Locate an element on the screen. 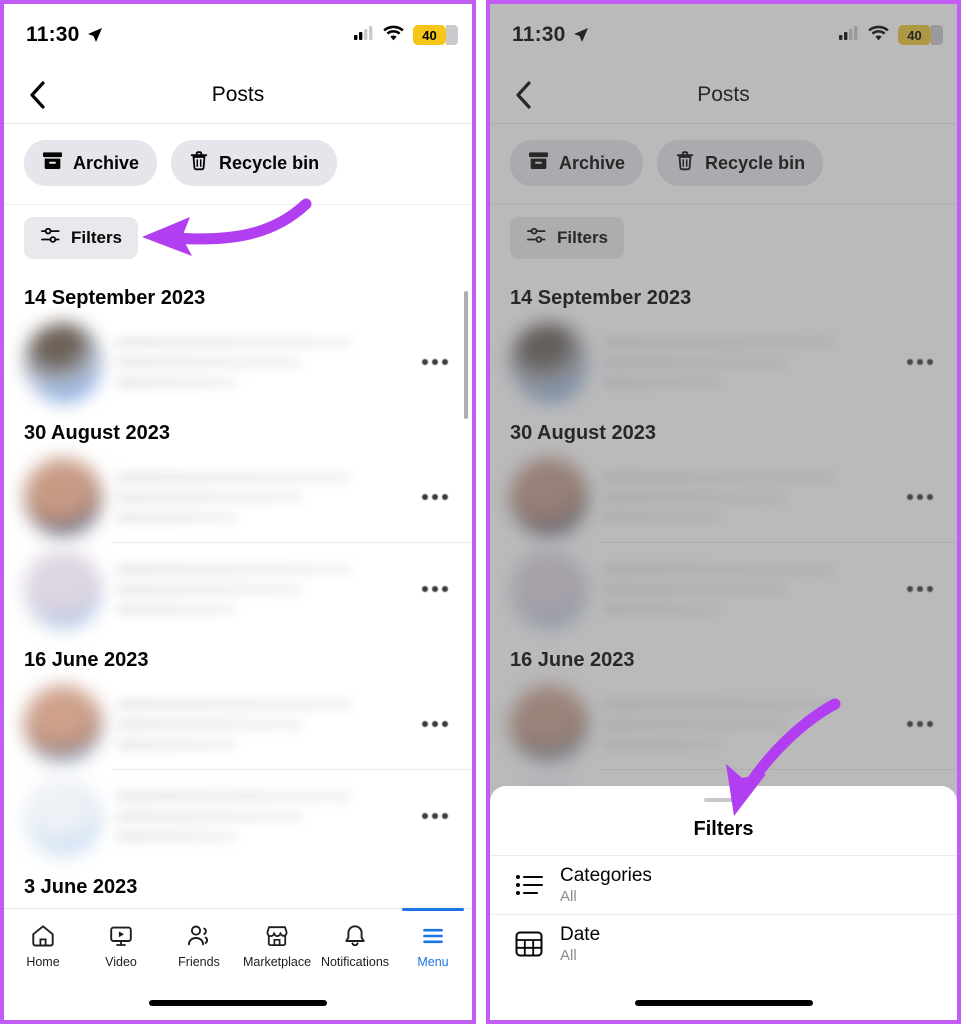 This screenshot has height=1024, width=961. tab-label: Menu is located at coordinates (433, 962).